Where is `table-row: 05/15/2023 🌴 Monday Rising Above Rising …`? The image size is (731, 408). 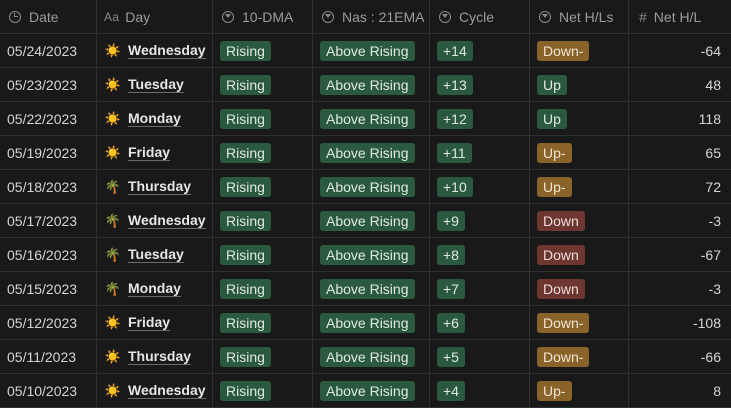
table-row: 05/15/2023 🌴 Monday Rising Above Rising … is located at coordinates (365, 289).